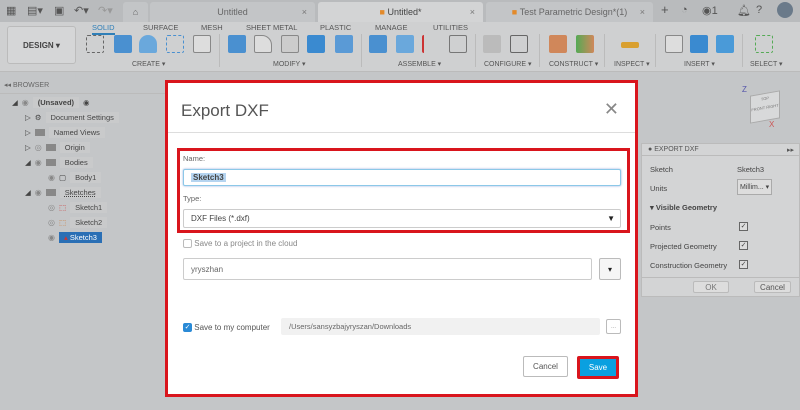 The height and width of the screenshot is (410, 800). I want to click on tree-node-sketch3: ◉ ▴ Sketch3, so click(75, 237).